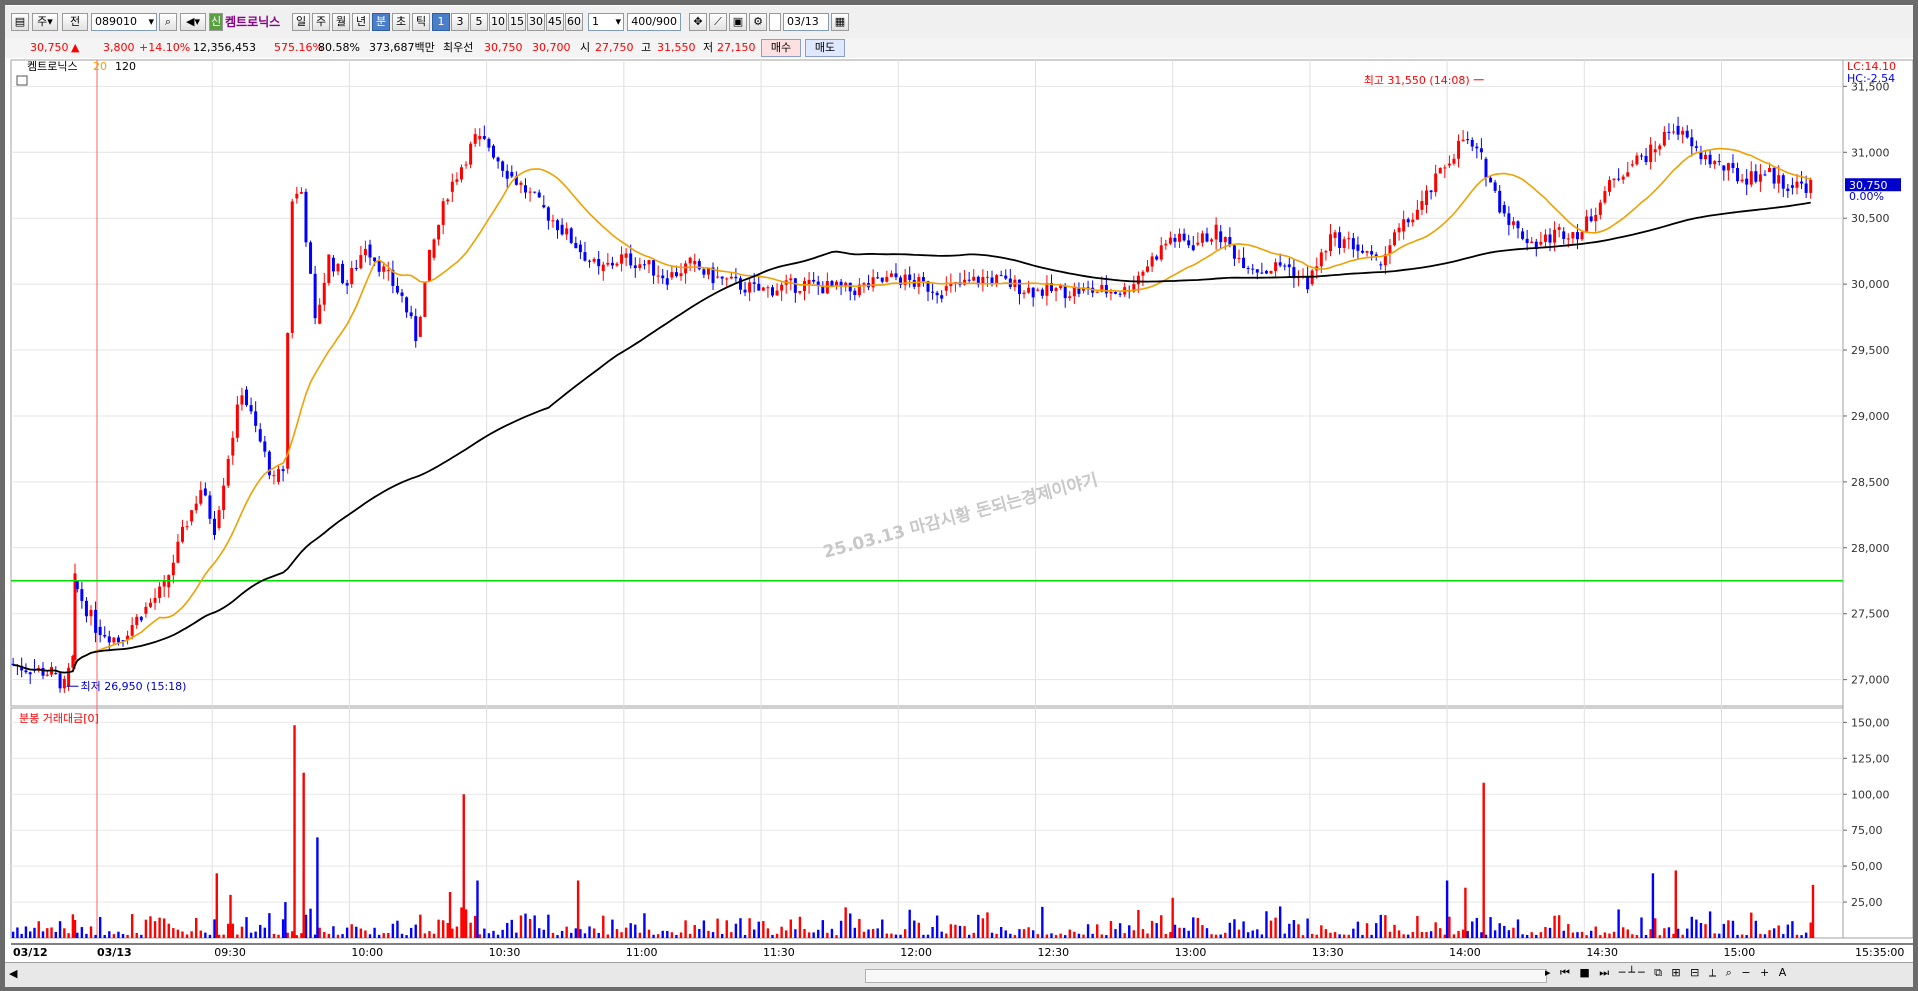 Image resolution: width=1918 pixels, height=991 pixels. What do you see at coordinates (1870, 548) in the screenshot?
I see `price-tick-label: 28,000` at bounding box center [1870, 548].